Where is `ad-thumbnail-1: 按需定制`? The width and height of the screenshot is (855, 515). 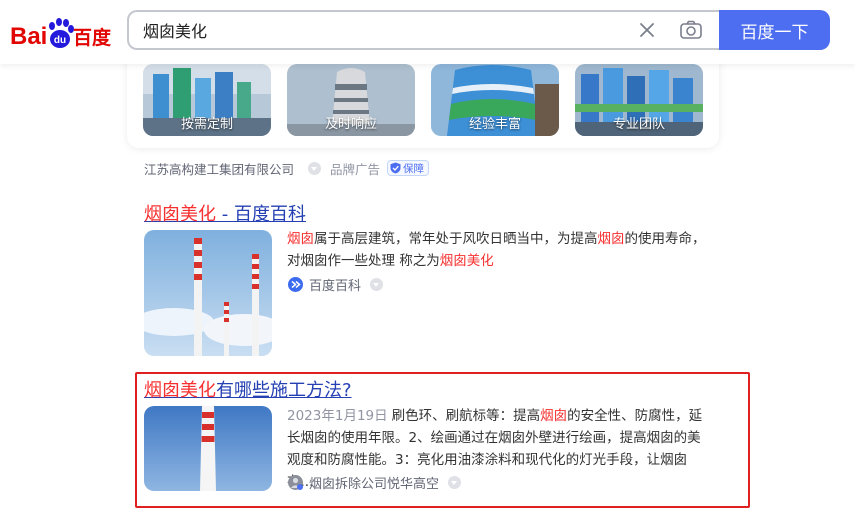 ad-thumbnail-1: 按需定制 is located at coordinates (207, 100).